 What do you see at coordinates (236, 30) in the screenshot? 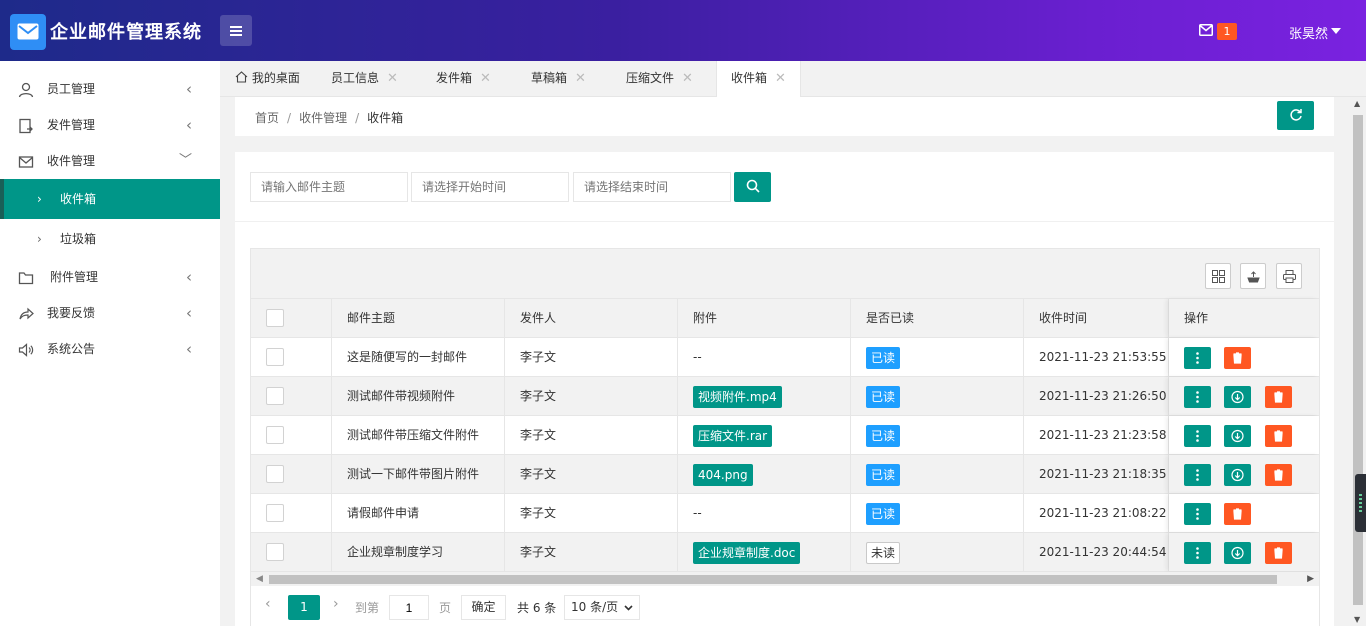
I see `menu-toggle-button` at bounding box center [236, 30].